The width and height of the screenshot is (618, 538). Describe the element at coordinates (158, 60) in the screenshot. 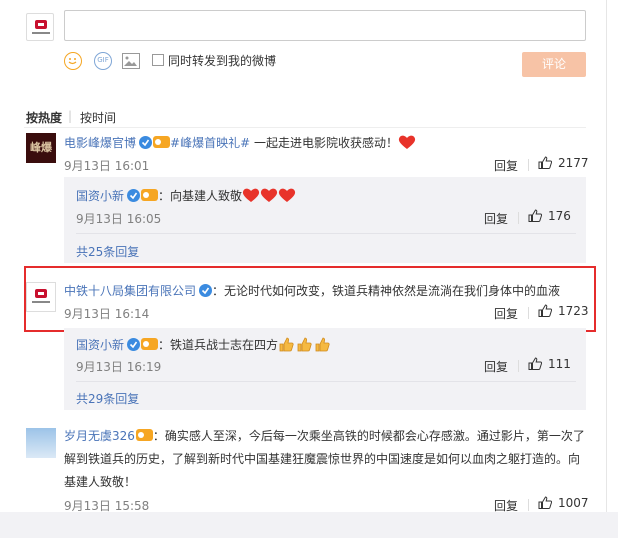

I see `forward-checkbox` at that location.